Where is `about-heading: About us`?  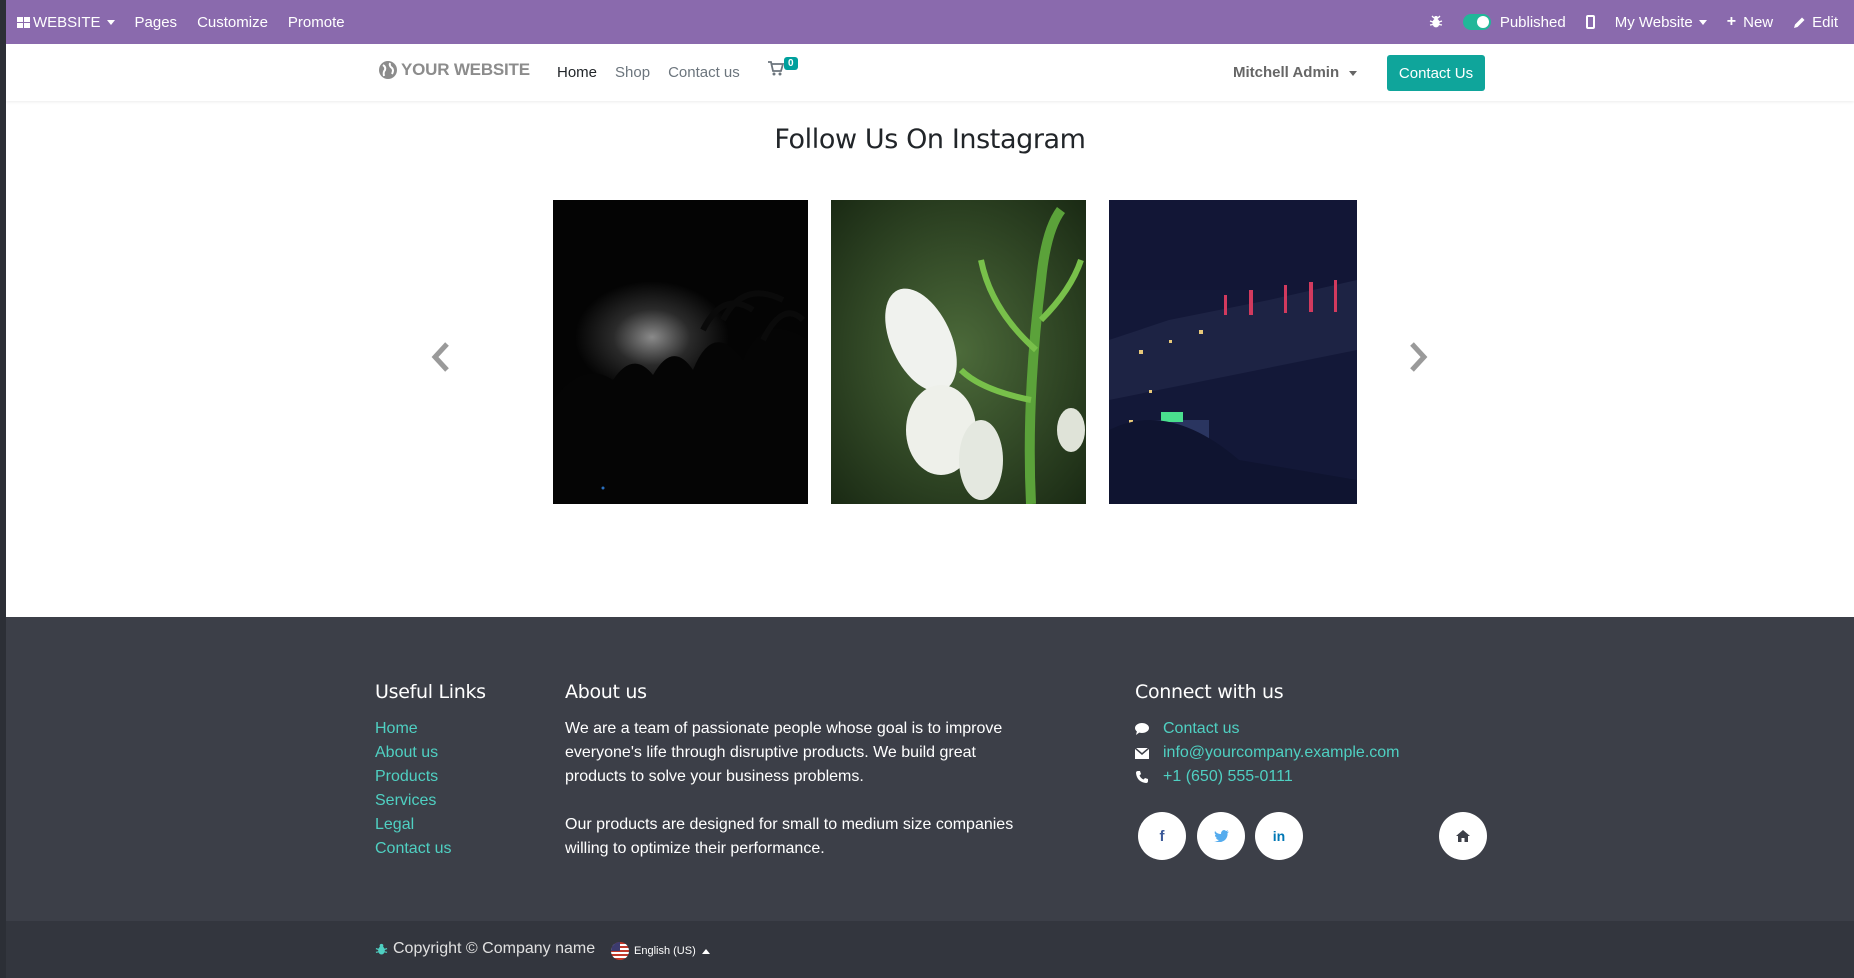
about-heading: About us is located at coordinates (606, 692).